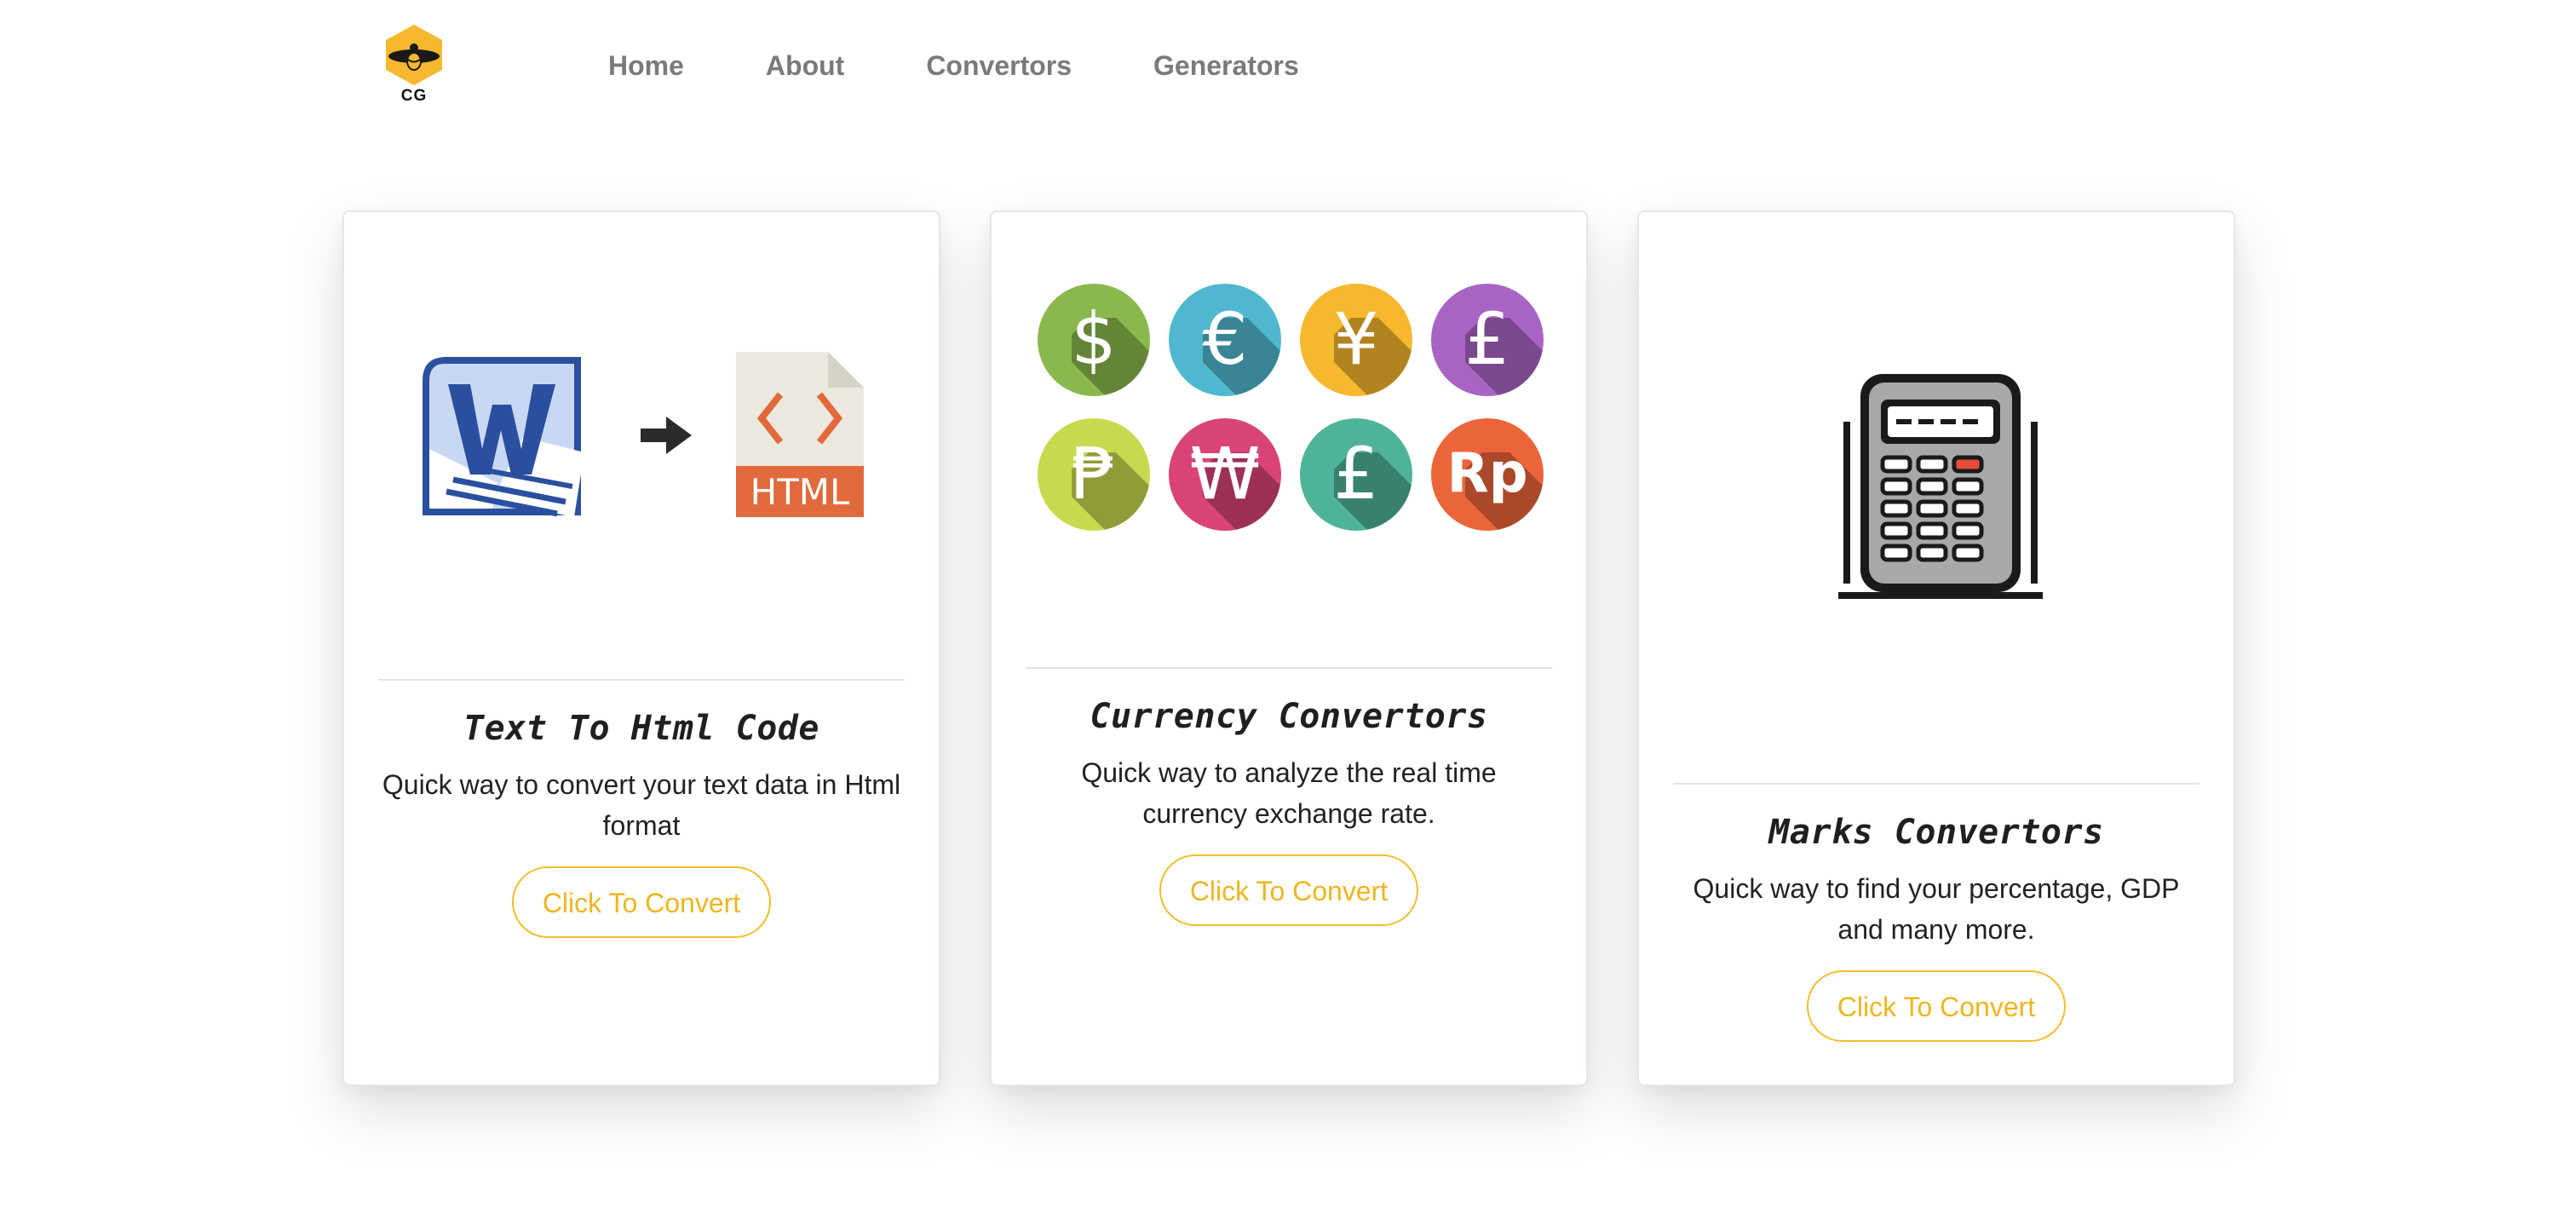 The width and height of the screenshot is (2576, 1208). Describe the element at coordinates (999, 65) in the screenshot. I see `nav-convertors-link: Convertors` at that location.